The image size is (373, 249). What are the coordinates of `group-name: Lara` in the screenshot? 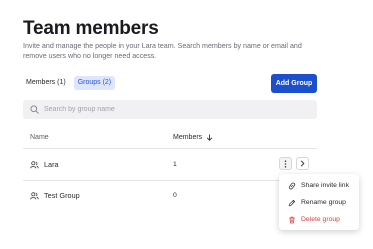 It's located at (51, 164).